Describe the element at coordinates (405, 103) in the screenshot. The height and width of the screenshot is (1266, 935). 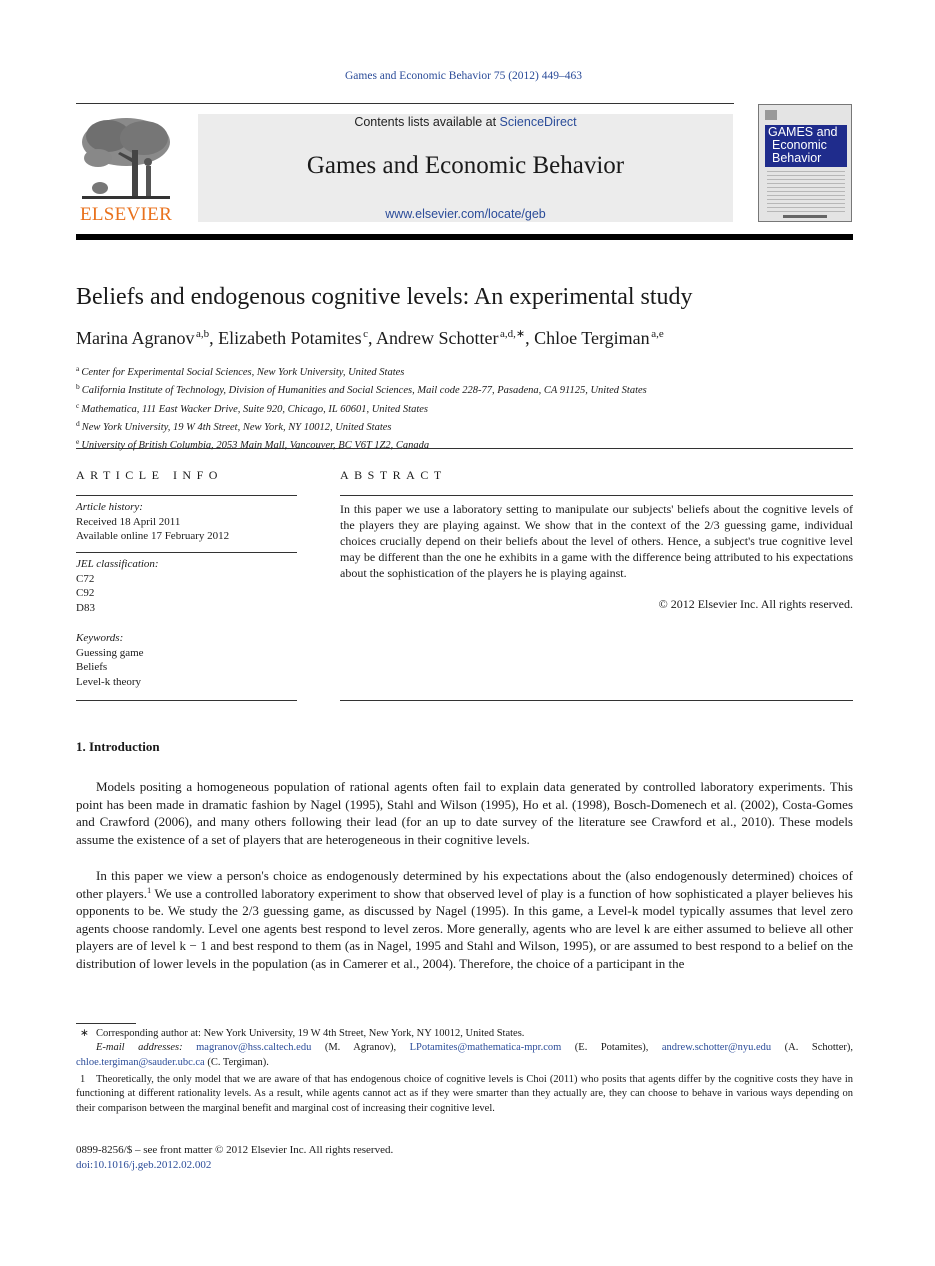
I see `header-rule` at that location.